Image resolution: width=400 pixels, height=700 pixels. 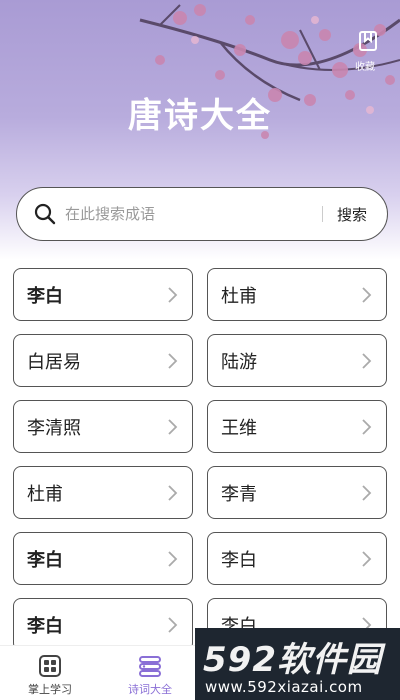 What do you see at coordinates (239, 428) in the screenshot?
I see `poet-name: 王维` at bounding box center [239, 428].